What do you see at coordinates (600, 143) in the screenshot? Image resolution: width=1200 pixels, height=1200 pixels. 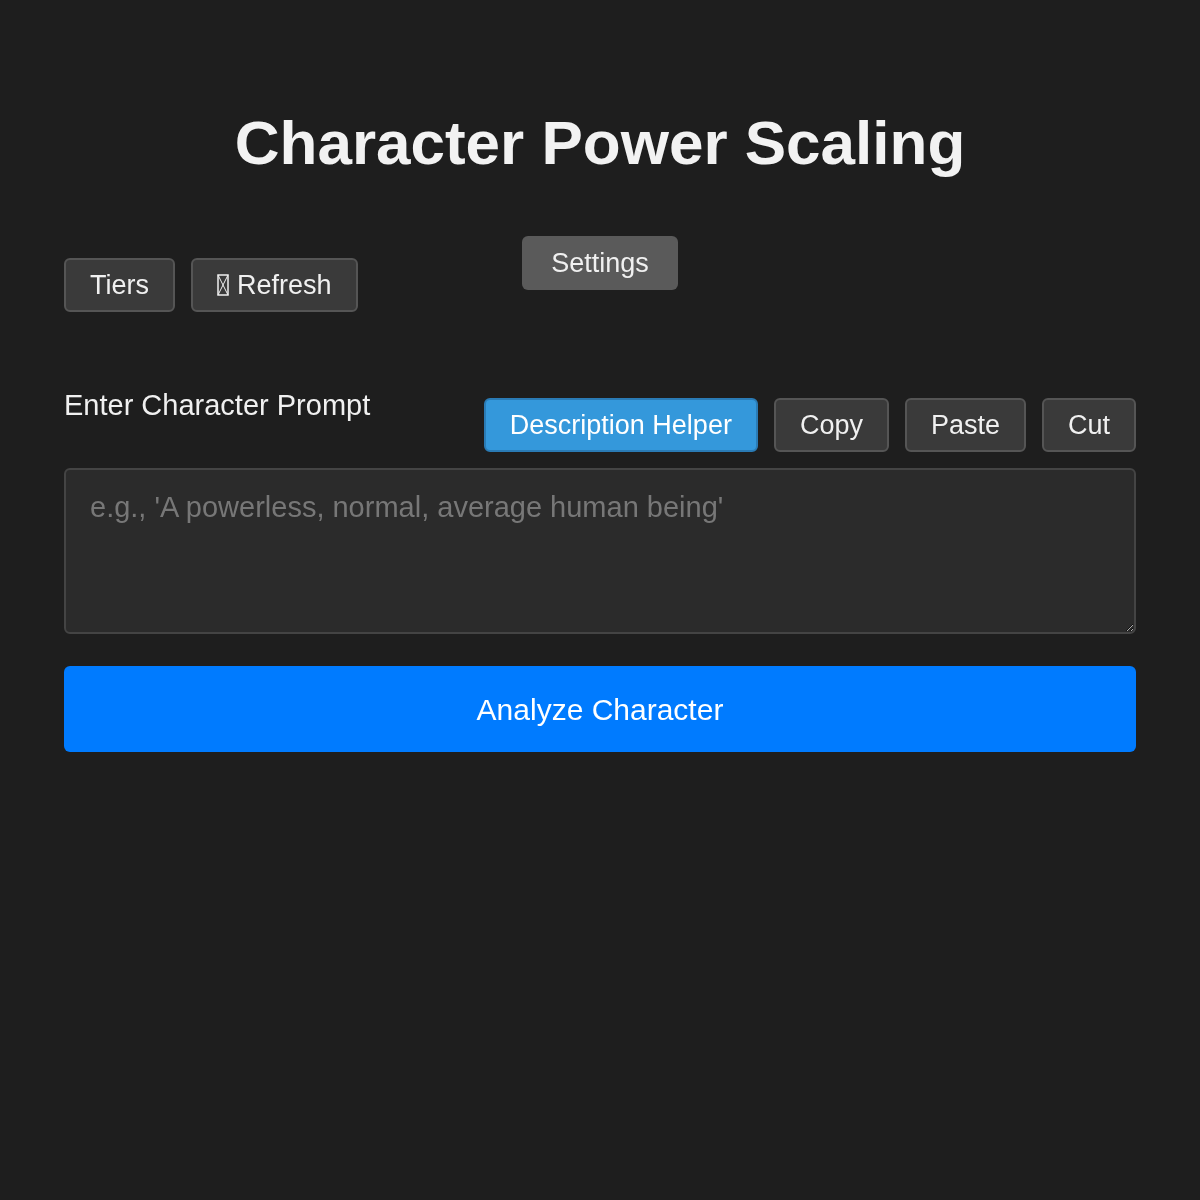 I see `page-title: Character Power Scaling` at bounding box center [600, 143].